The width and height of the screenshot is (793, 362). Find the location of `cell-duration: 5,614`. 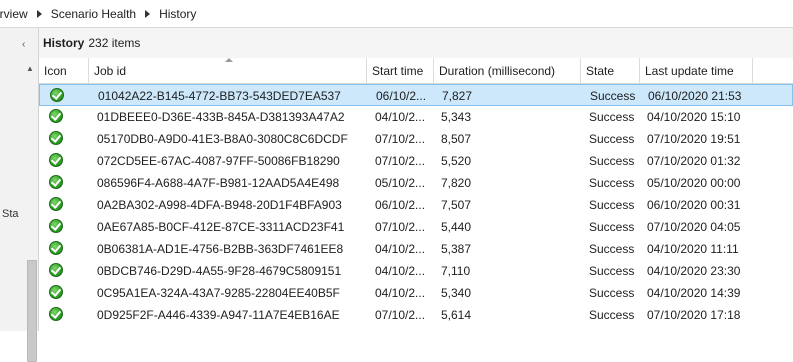

cell-duration: 5,614 is located at coordinates (456, 315).